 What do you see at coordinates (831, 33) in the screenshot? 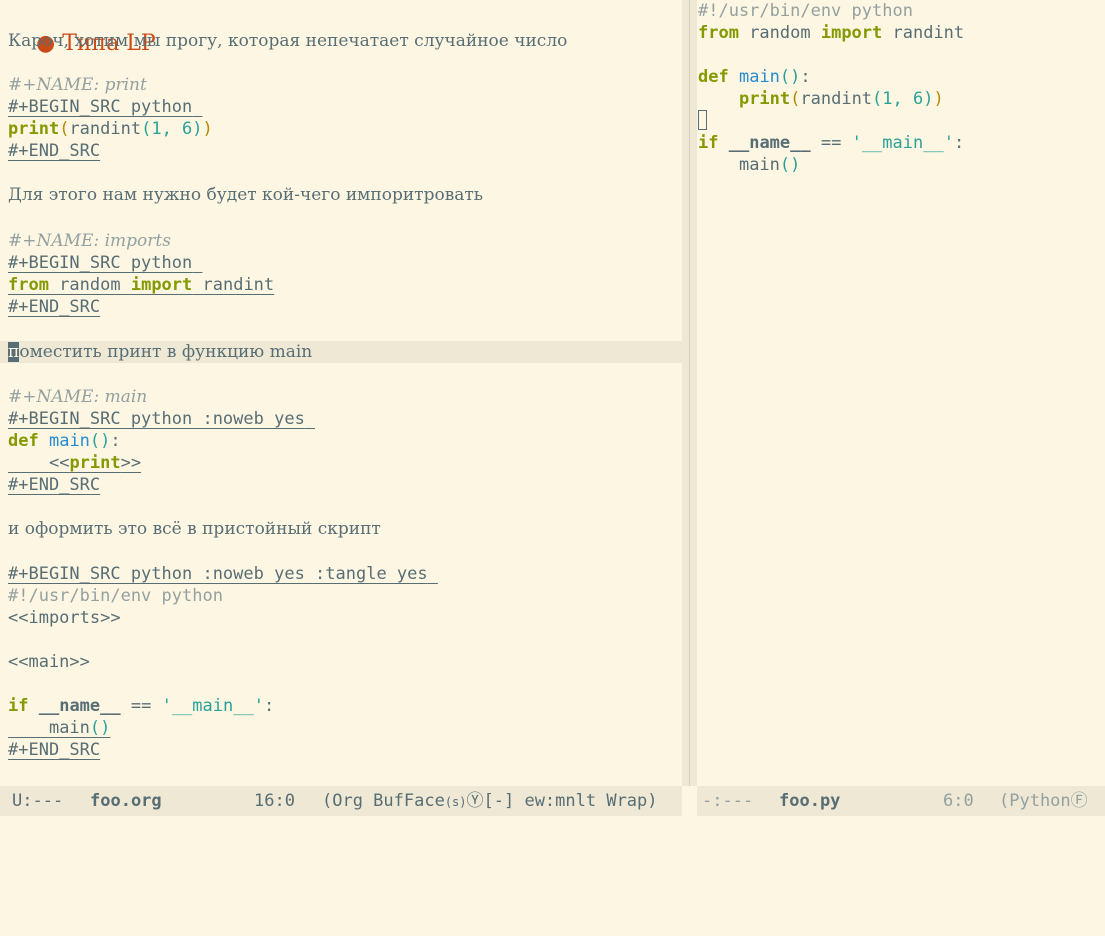
I see `py-code-line: from random import randint` at bounding box center [831, 33].